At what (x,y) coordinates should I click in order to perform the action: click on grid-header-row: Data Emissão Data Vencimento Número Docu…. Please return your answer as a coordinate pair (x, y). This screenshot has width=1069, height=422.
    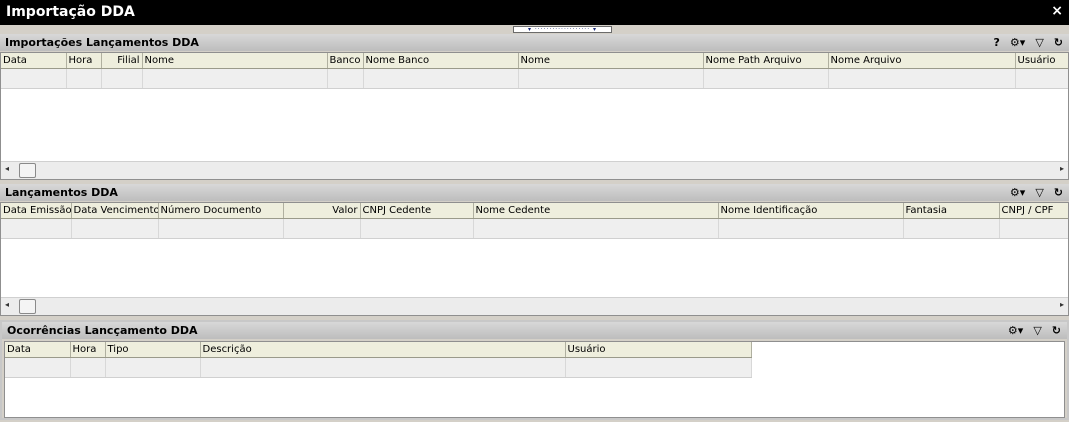
    Looking at the image, I should click on (534, 211).